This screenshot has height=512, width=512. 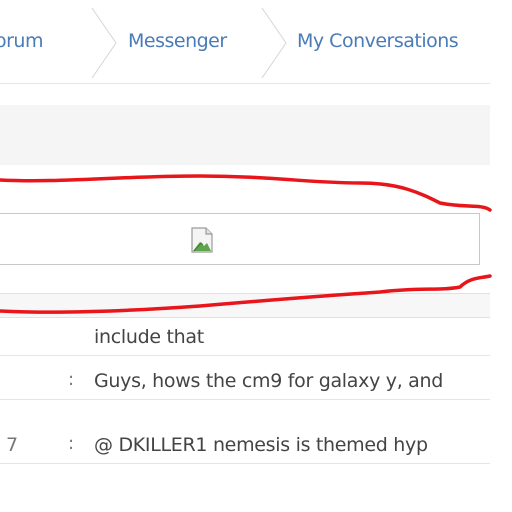 What do you see at coordinates (245, 337) in the screenshot?
I see `shoutbox-row: include that` at bounding box center [245, 337].